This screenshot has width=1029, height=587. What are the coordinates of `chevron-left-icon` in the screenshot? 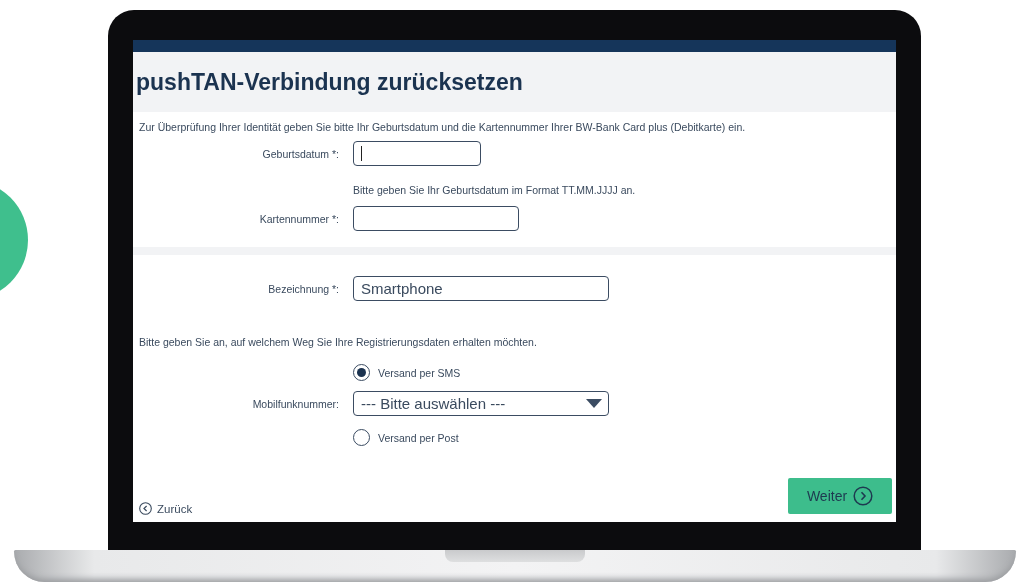 It's located at (145, 508).